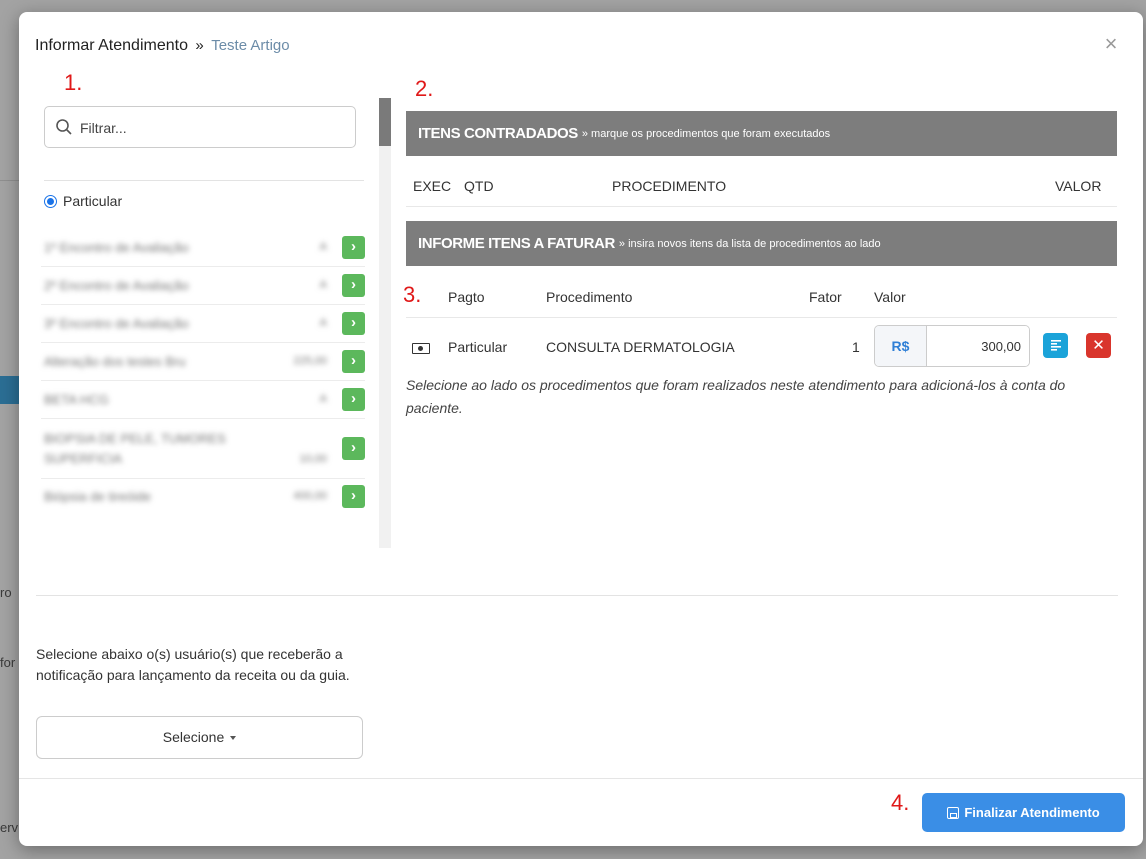 Image resolution: width=1146 pixels, height=859 pixels. What do you see at coordinates (1032, 812) in the screenshot?
I see `finish-attendance-label: Finalizar Atendimento` at bounding box center [1032, 812].